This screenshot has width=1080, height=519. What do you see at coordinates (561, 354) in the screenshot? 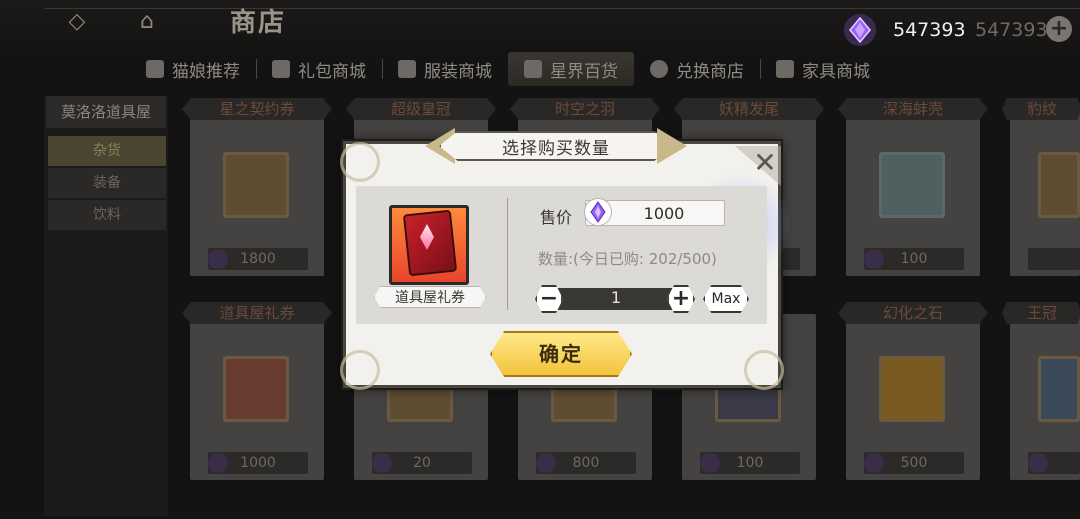
I see `confirm-button: 确定` at bounding box center [561, 354].